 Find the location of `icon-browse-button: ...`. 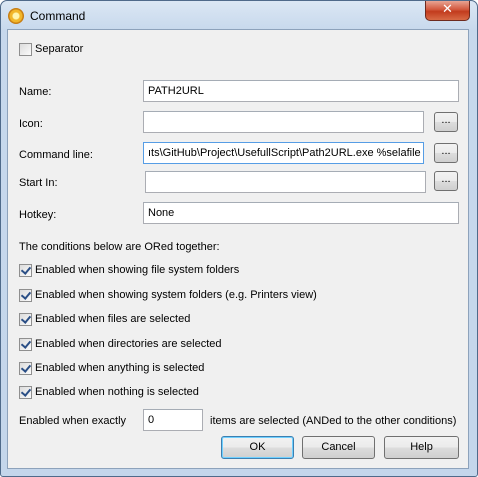

icon-browse-button: ... is located at coordinates (446, 122).